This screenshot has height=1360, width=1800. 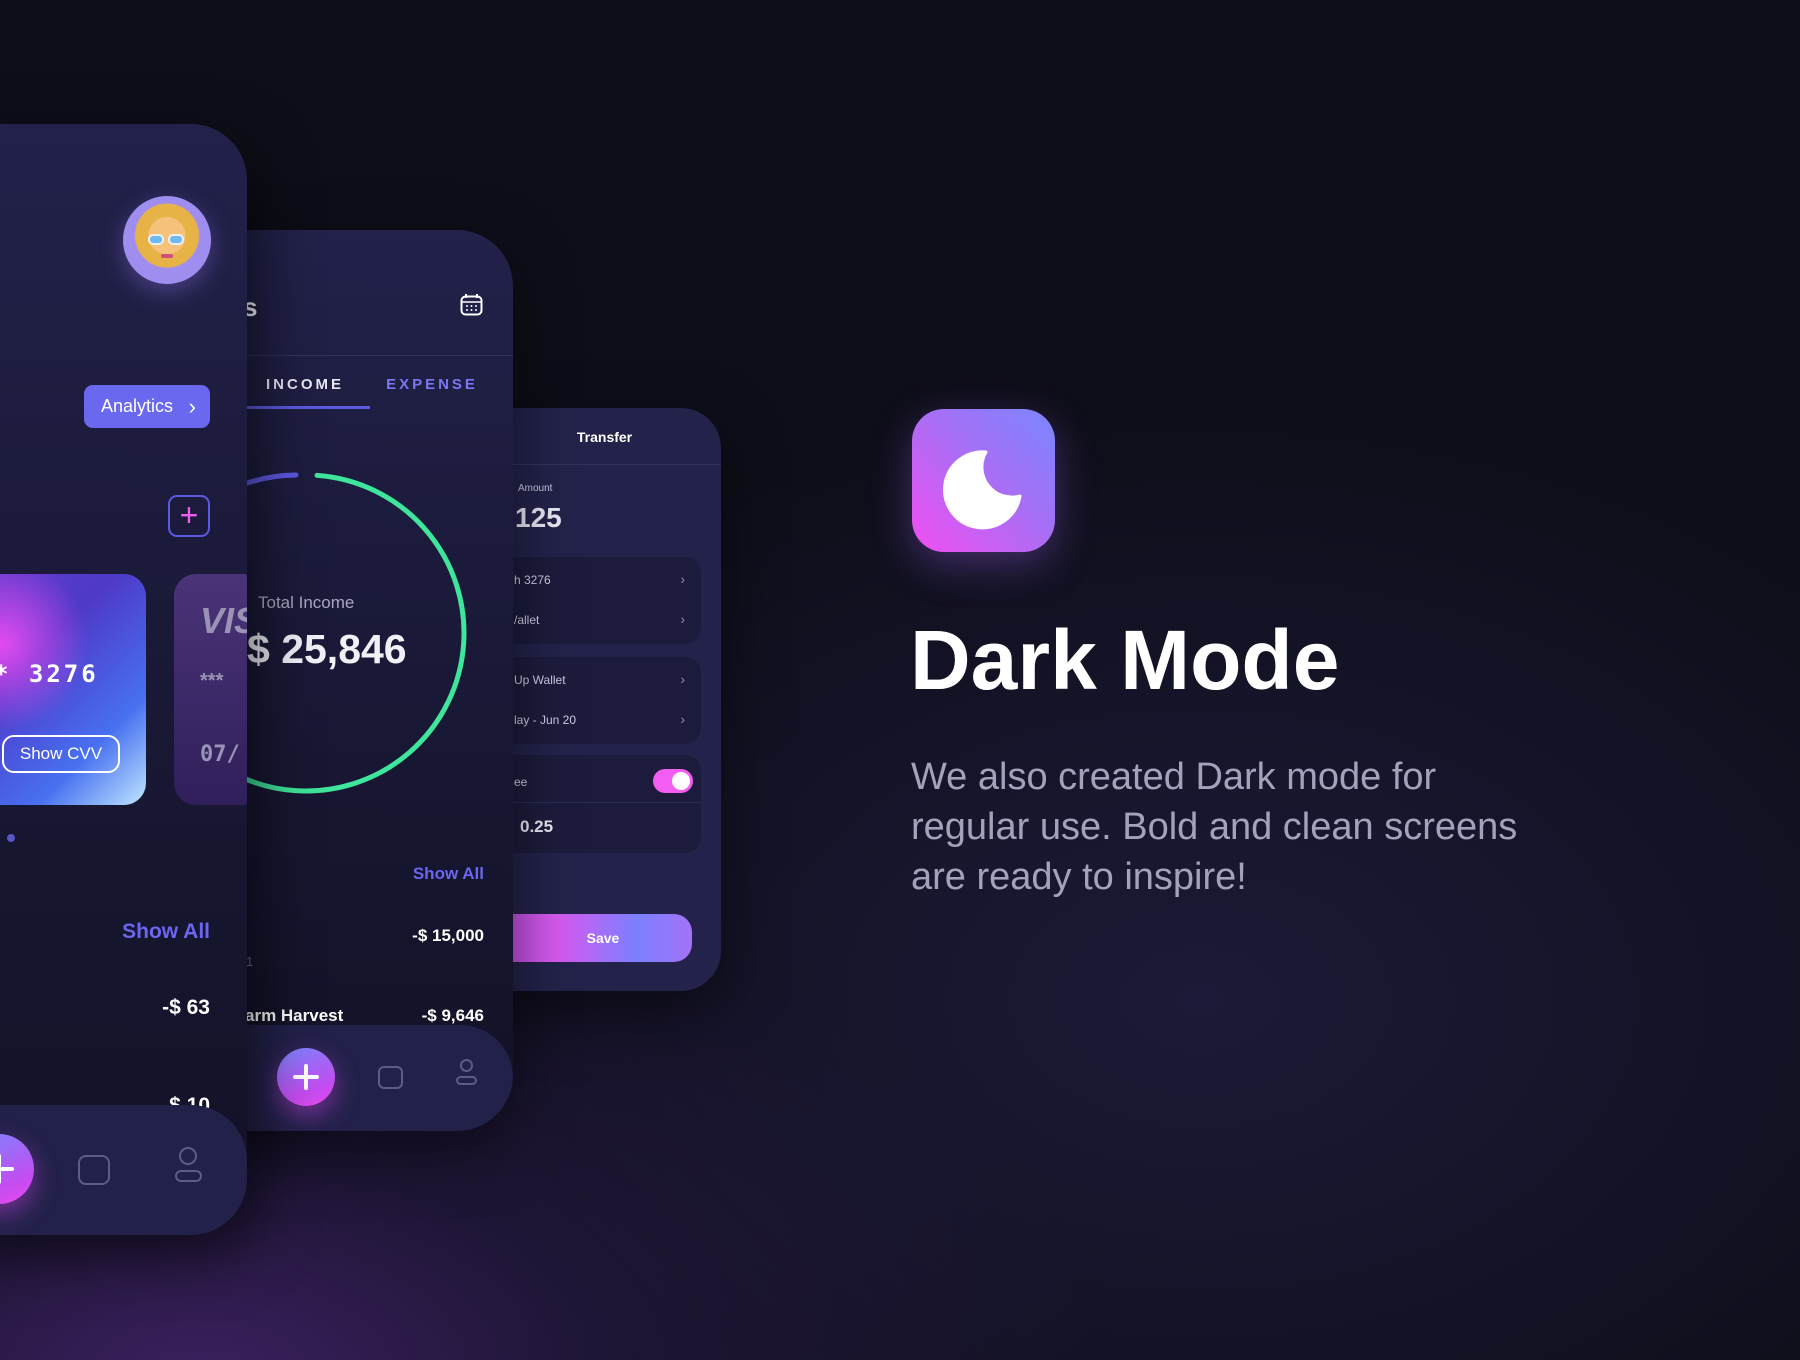 I want to click on total-income-label: Total Income, so click(x=306, y=602).